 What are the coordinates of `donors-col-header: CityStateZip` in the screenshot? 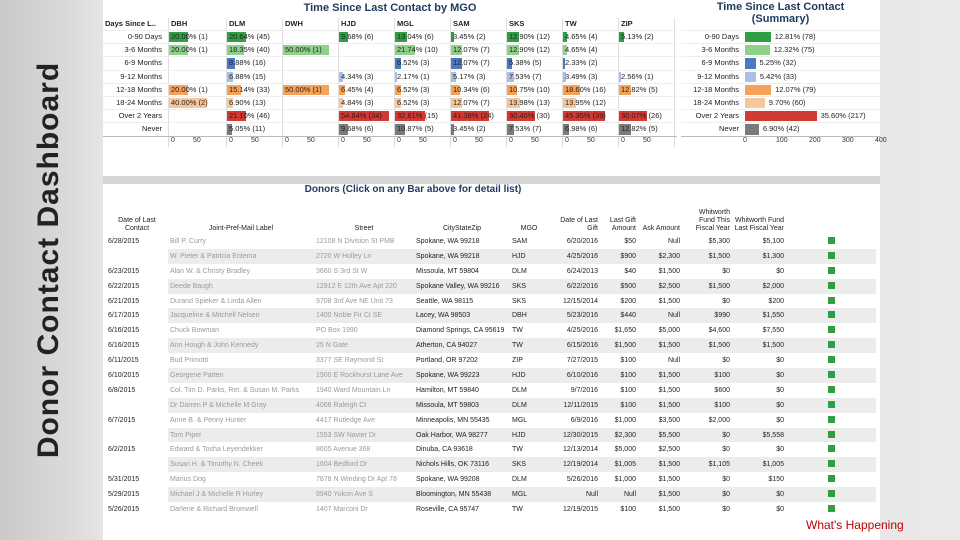 It's located at (462, 221).